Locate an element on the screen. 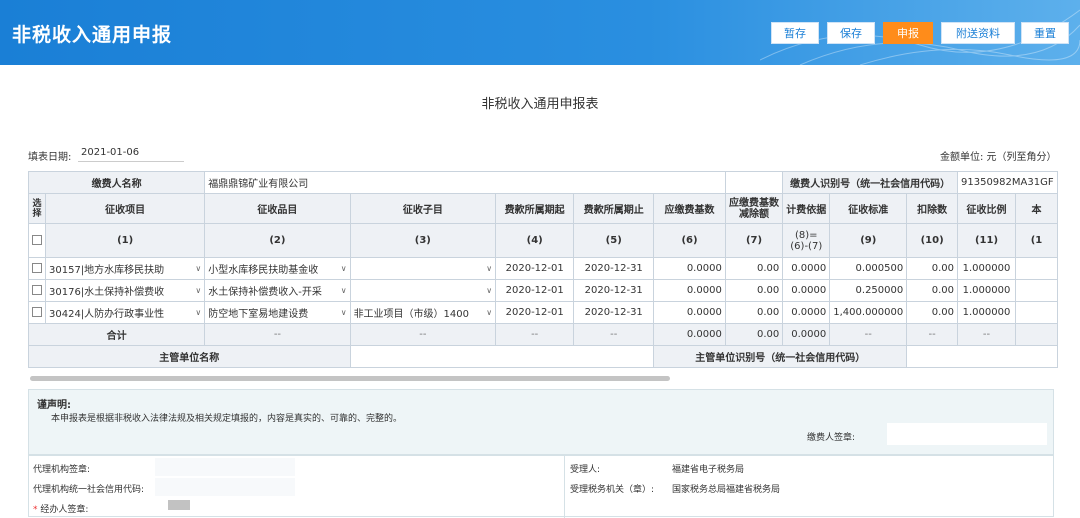 Image resolution: width=1080 pixels, height=518 pixels. category-select-value: 防空地下室易地建设费 is located at coordinates (258, 314).